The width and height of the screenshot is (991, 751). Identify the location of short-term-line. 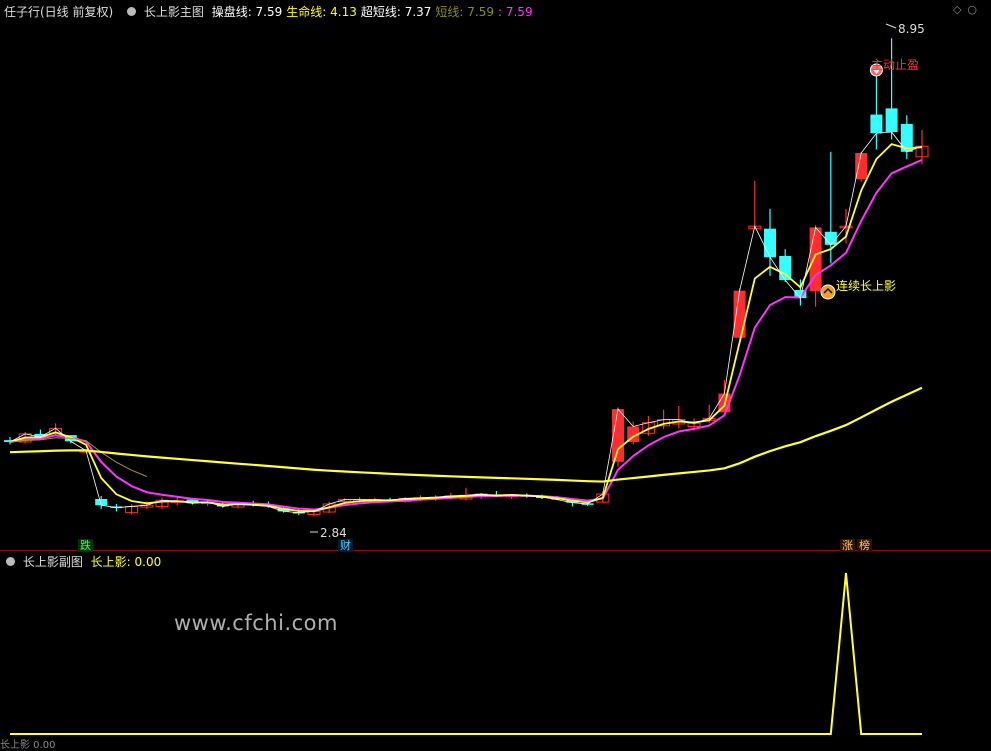
(78, 457).